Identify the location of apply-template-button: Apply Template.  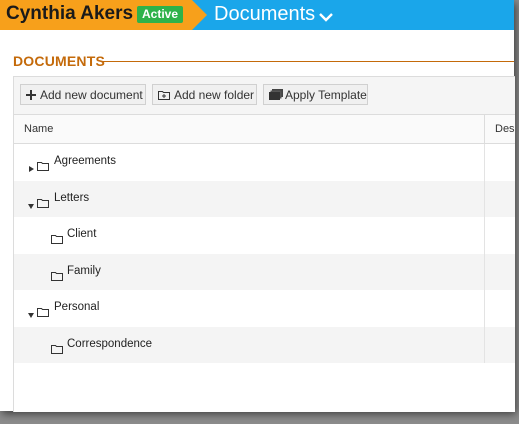
(315, 94).